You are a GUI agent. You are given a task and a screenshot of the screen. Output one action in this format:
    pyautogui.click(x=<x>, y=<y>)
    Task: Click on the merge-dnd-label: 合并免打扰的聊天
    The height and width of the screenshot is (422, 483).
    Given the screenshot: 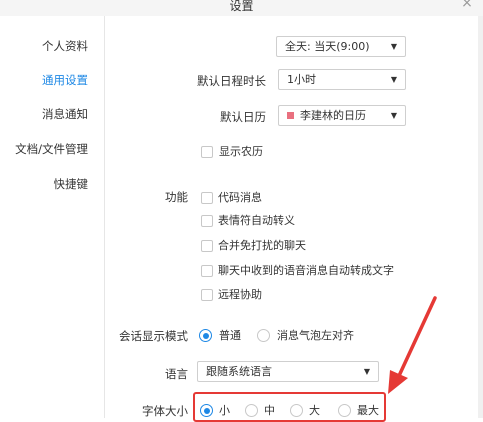 What is the action you would take?
    pyautogui.click(x=262, y=245)
    